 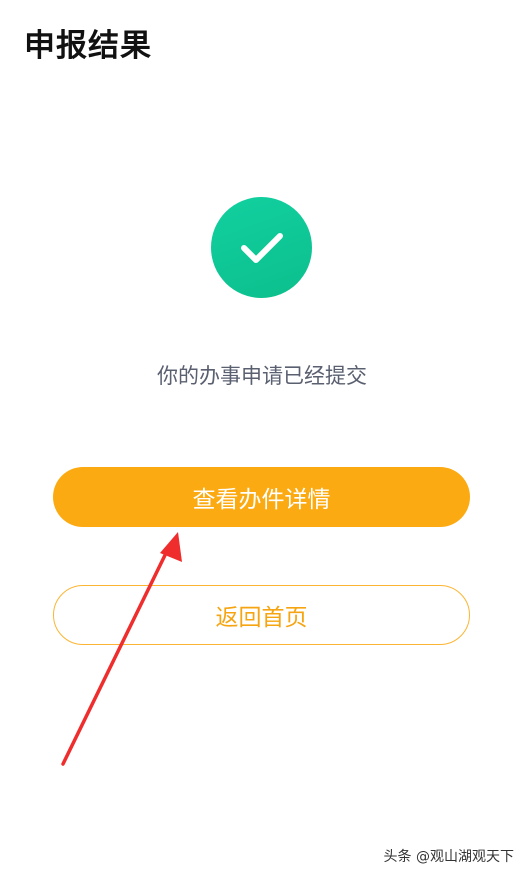 What do you see at coordinates (261, 497) in the screenshot?
I see `view-details-button: 查看办件详情` at bounding box center [261, 497].